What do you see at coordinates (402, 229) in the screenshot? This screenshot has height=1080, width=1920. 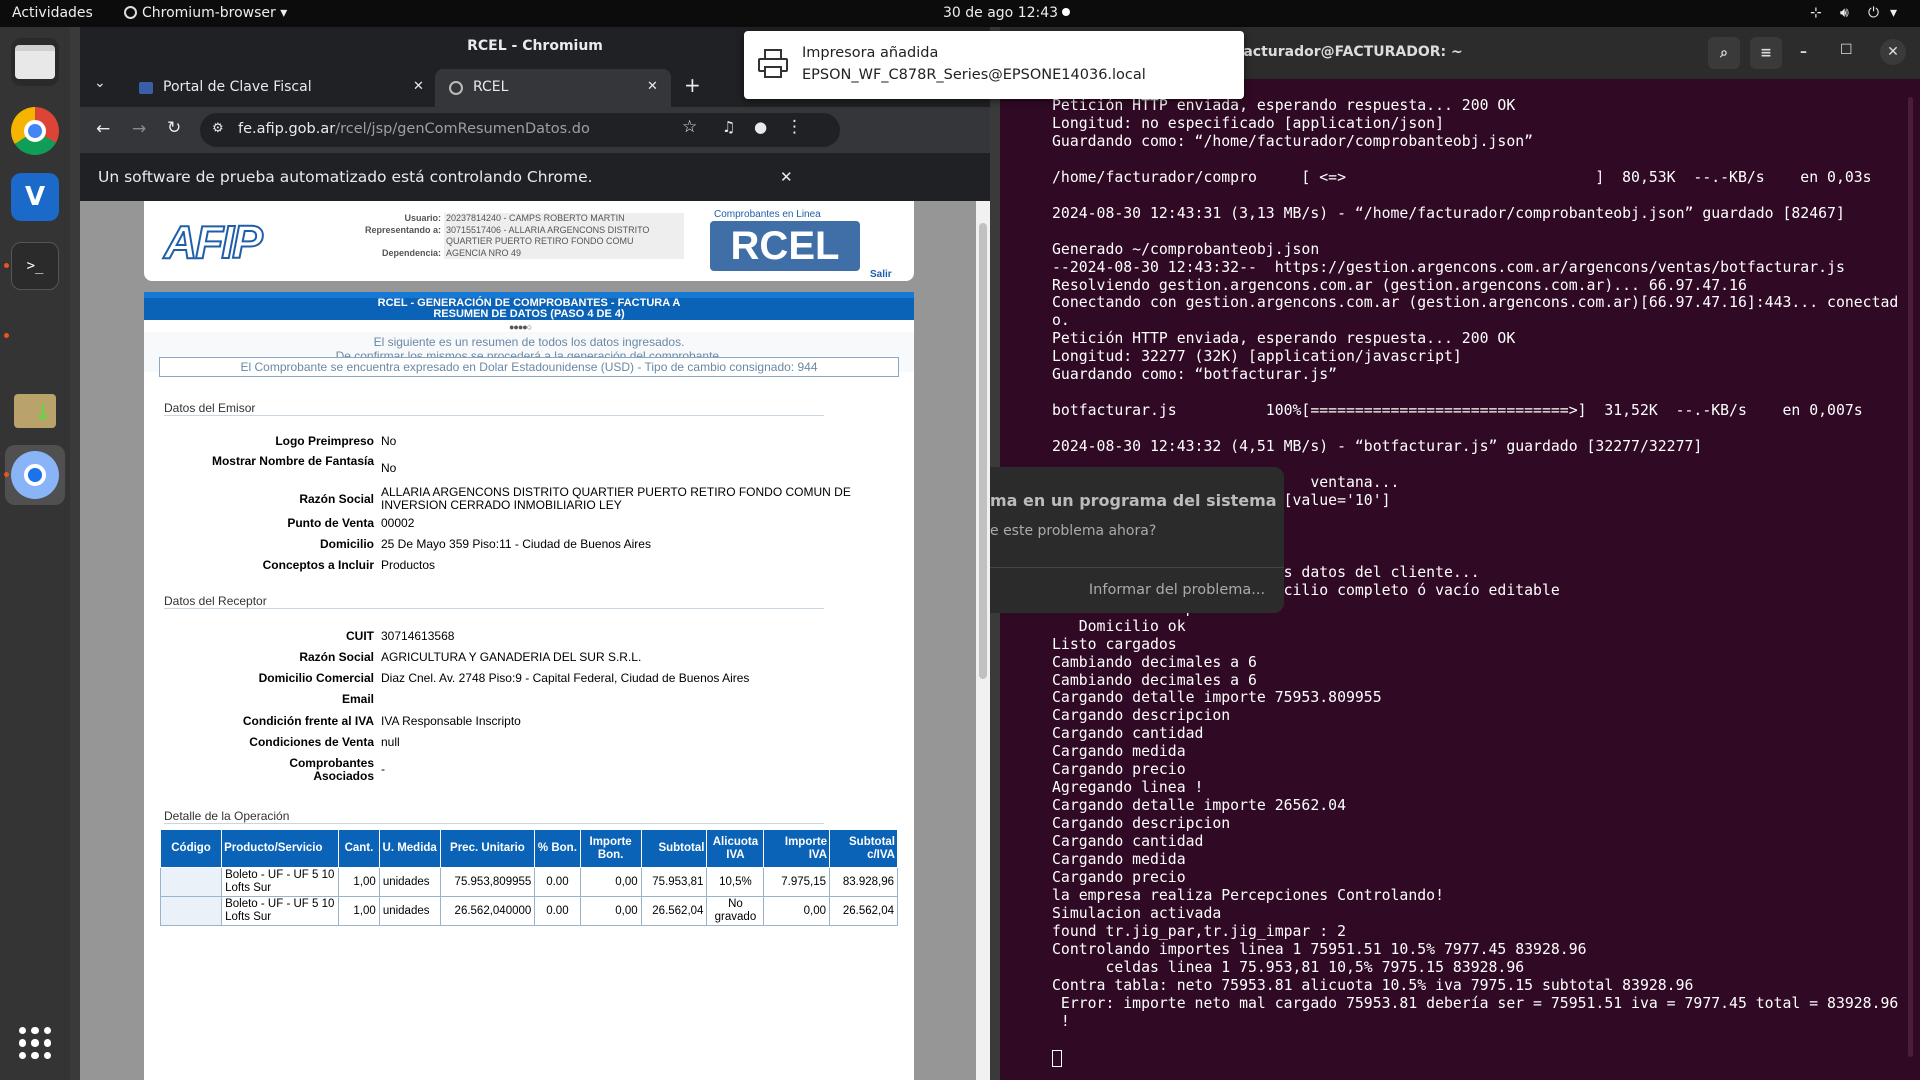 I see `rep-label: Representando a:` at bounding box center [402, 229].